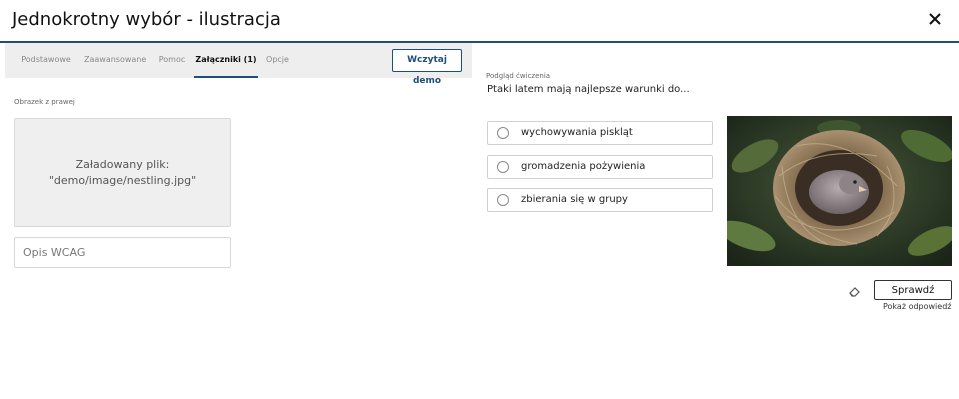 The image size is (959, 399). What do you see at coordinates (839, 191) in the screenshot?
I see `nestling-photo` at bounding box center [839, 191].